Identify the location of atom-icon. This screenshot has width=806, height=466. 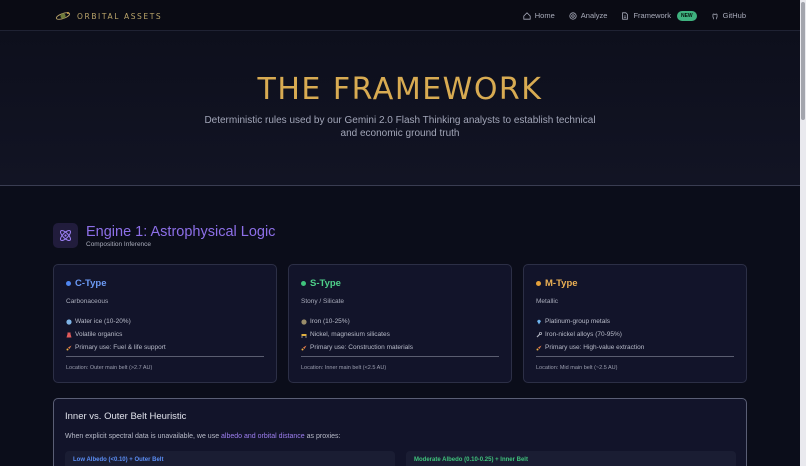
(65, 235).